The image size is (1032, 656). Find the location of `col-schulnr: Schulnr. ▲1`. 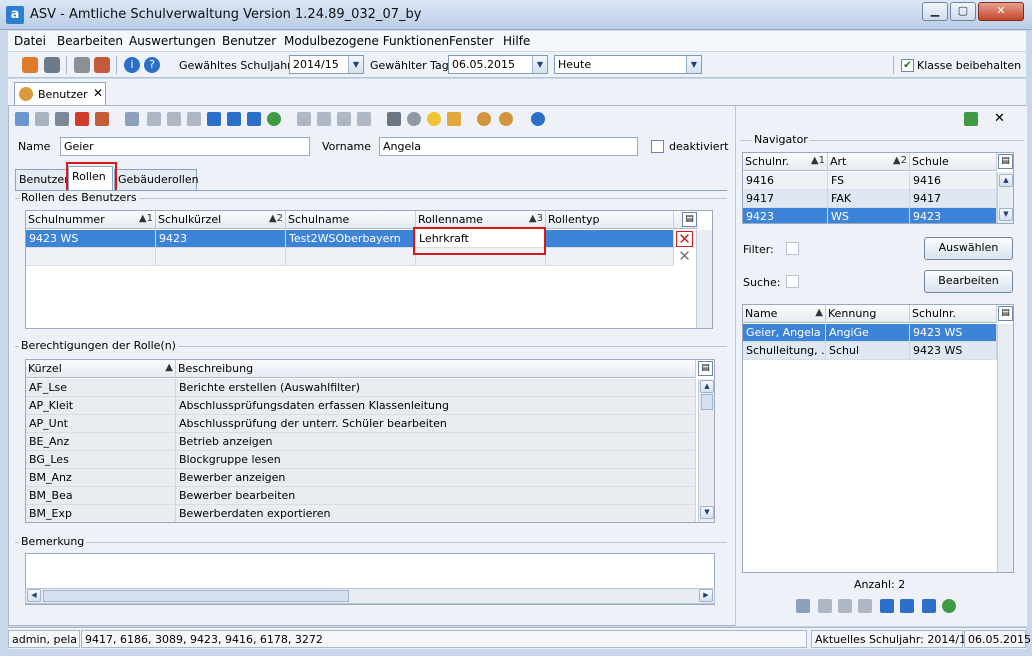

col-schulnr: Schulnr. ▲1 is located at coordinates (785, 162).